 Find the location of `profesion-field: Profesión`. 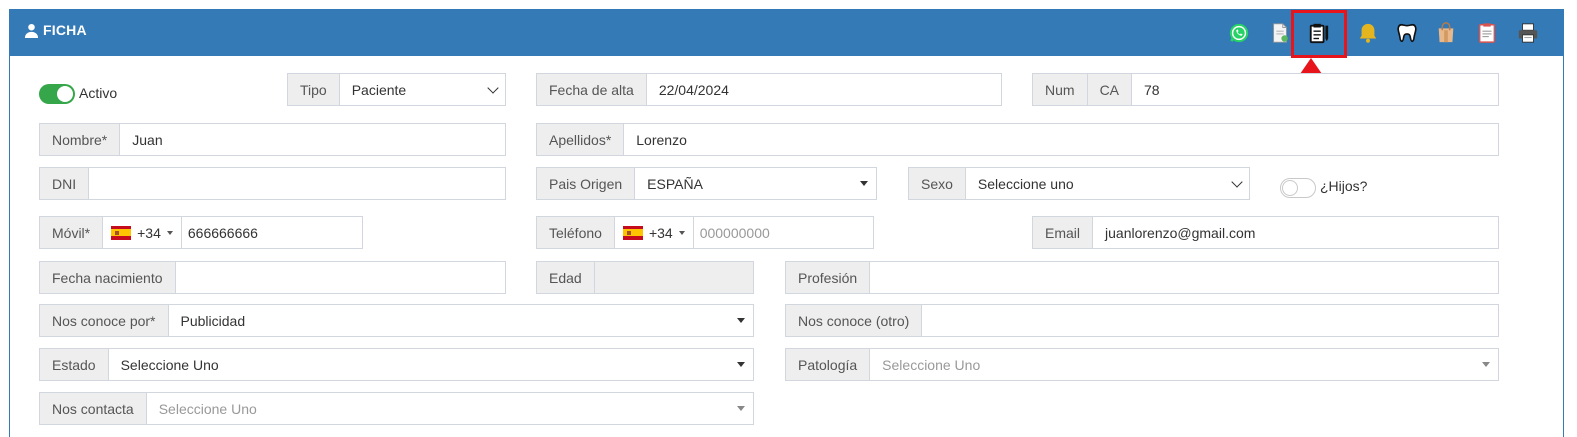

profesion-field: Profesión is located at coordinates (1142, 277).